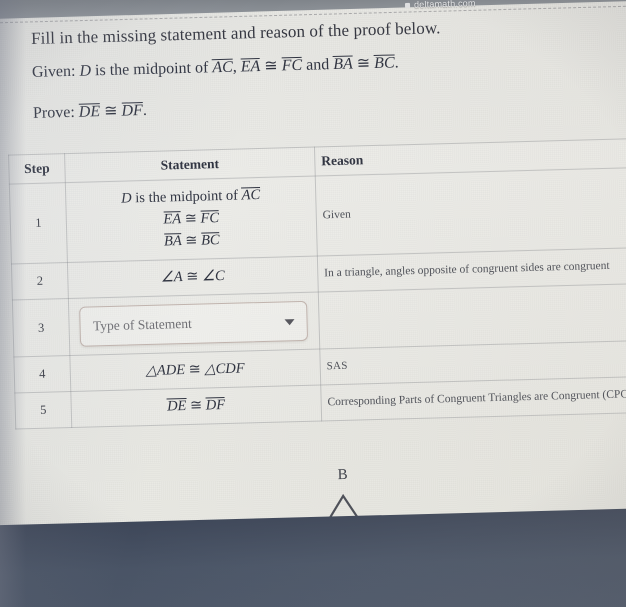 The width and height of the screenshot is (626, 607). I want to click on row-statement-input-cell: Type of Statement, so click(194, 324).